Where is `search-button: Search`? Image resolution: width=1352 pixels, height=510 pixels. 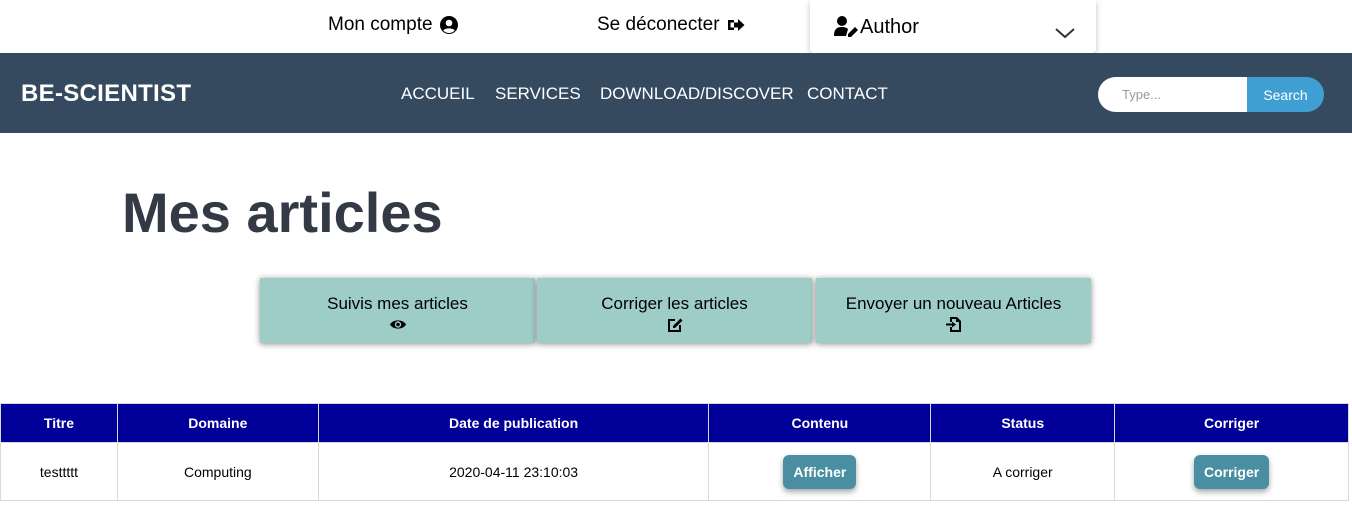 search-button: Search is located at coordinates (1285, 94).